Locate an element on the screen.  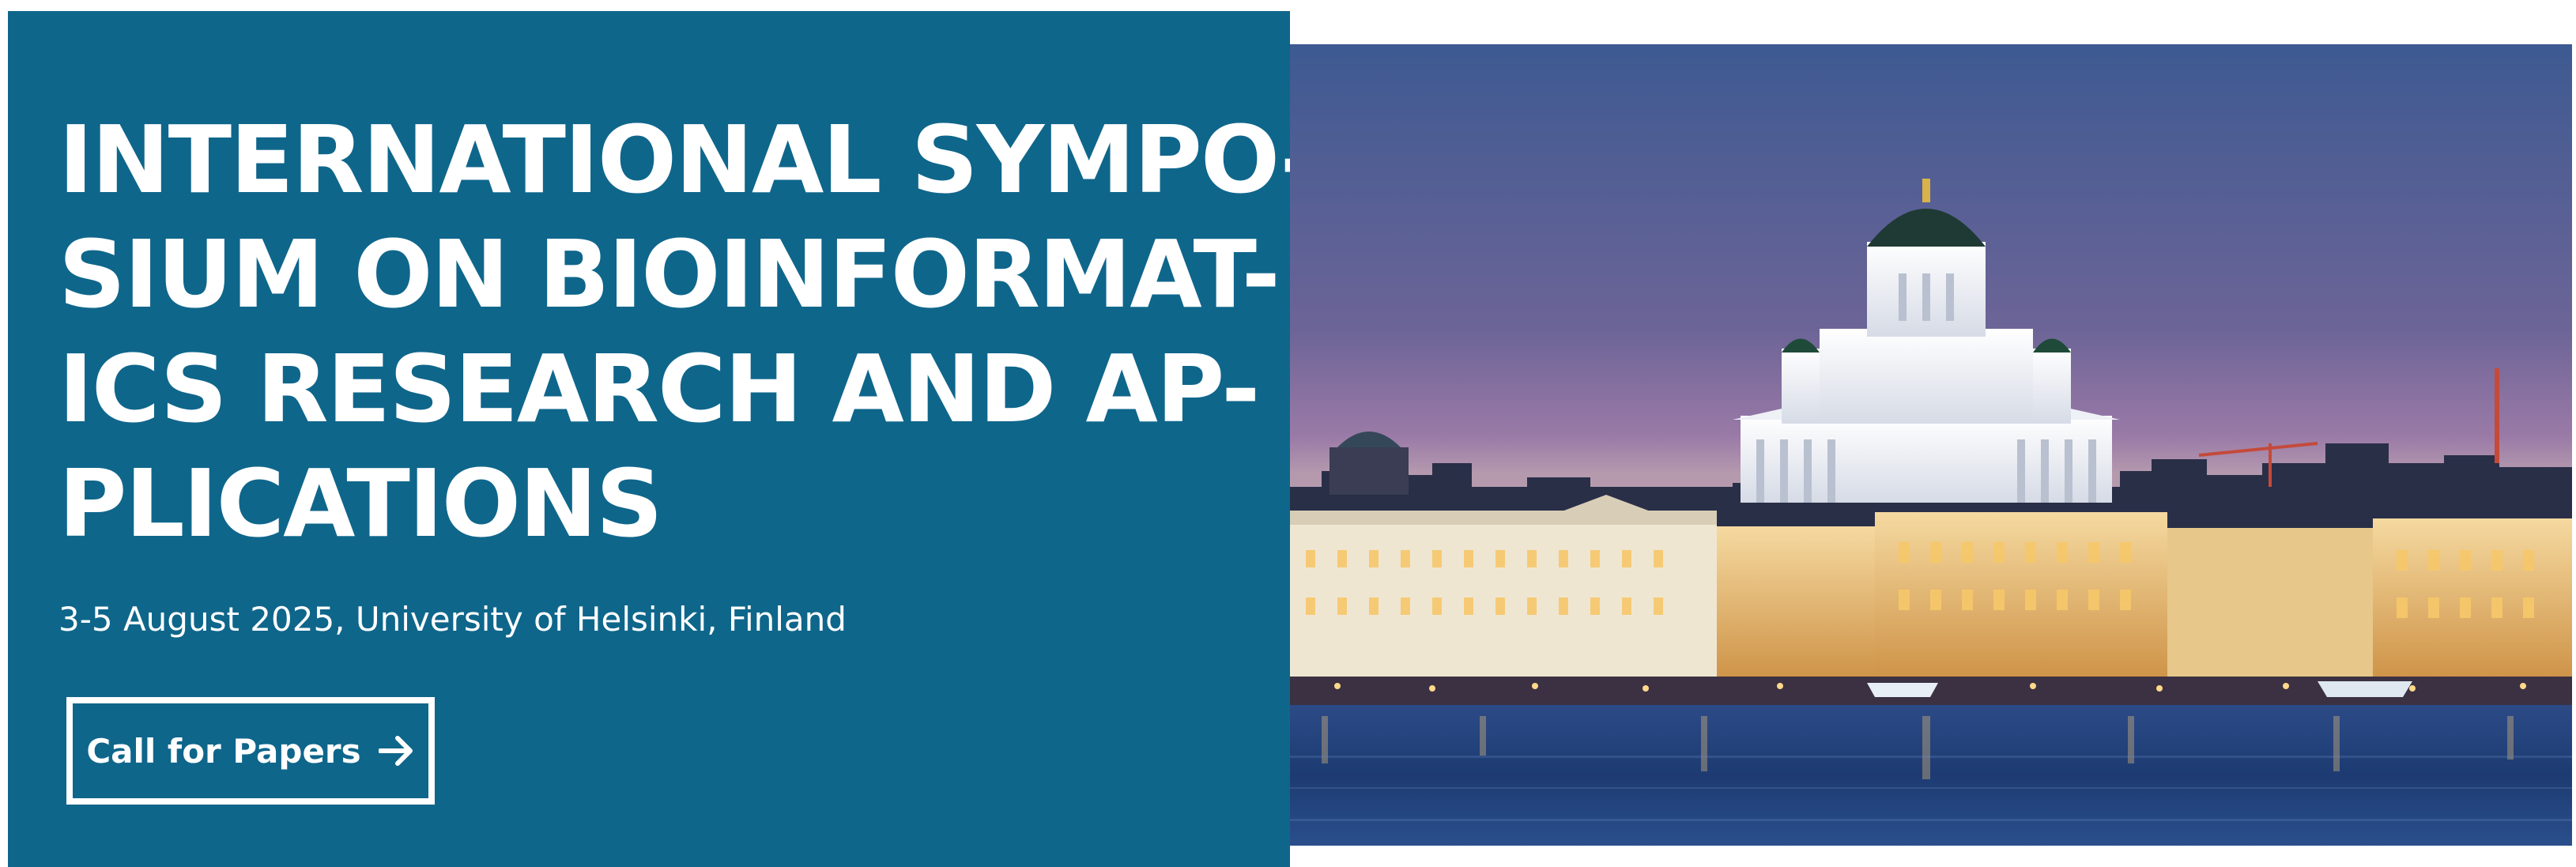
call-for-papers-button: Call for Papers is located at coordinates (250, 751).